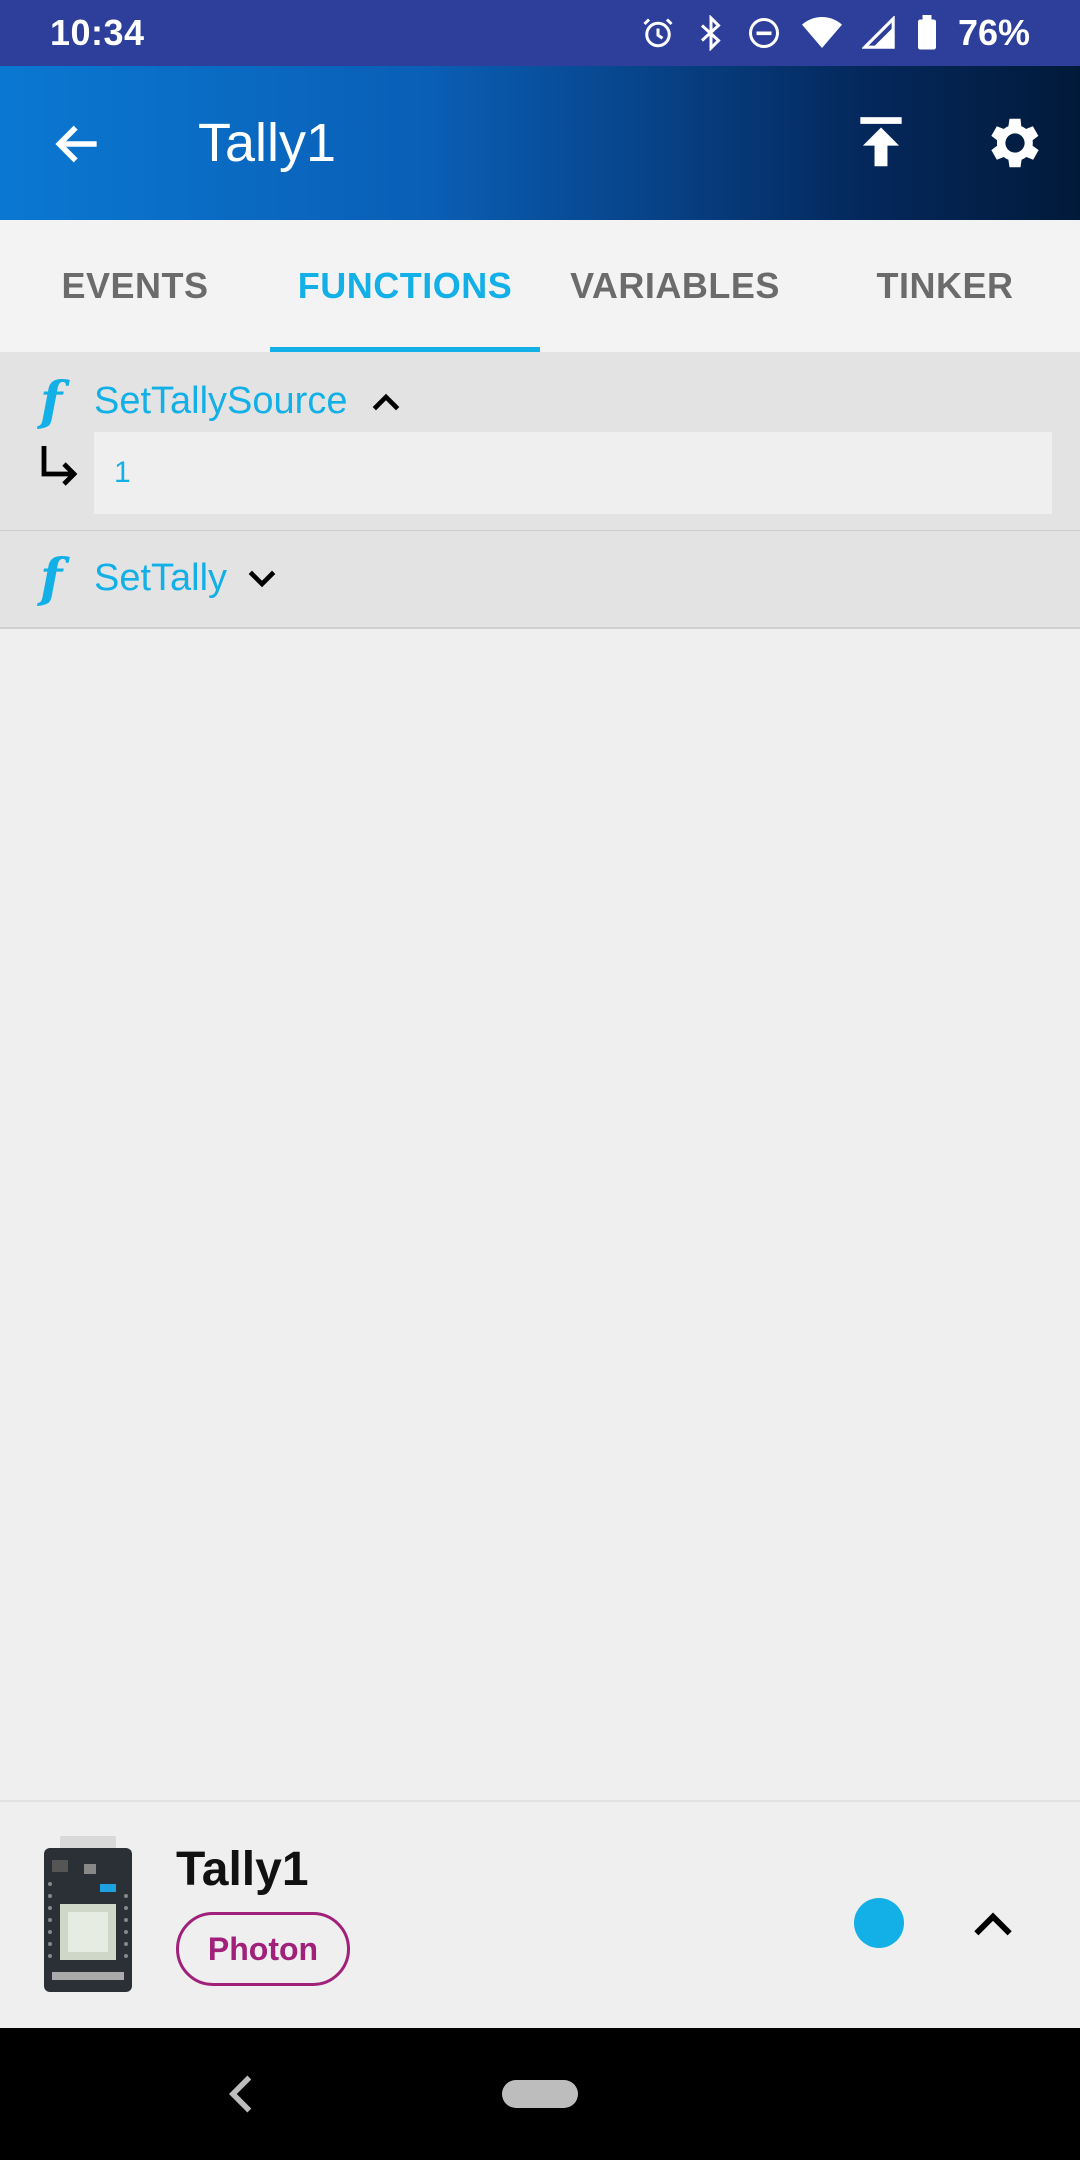 The image size is (1080, 2160). Describe the element at coordinates (59, 466) in the screenshot. I see `argument-arrow-icon` at that location.